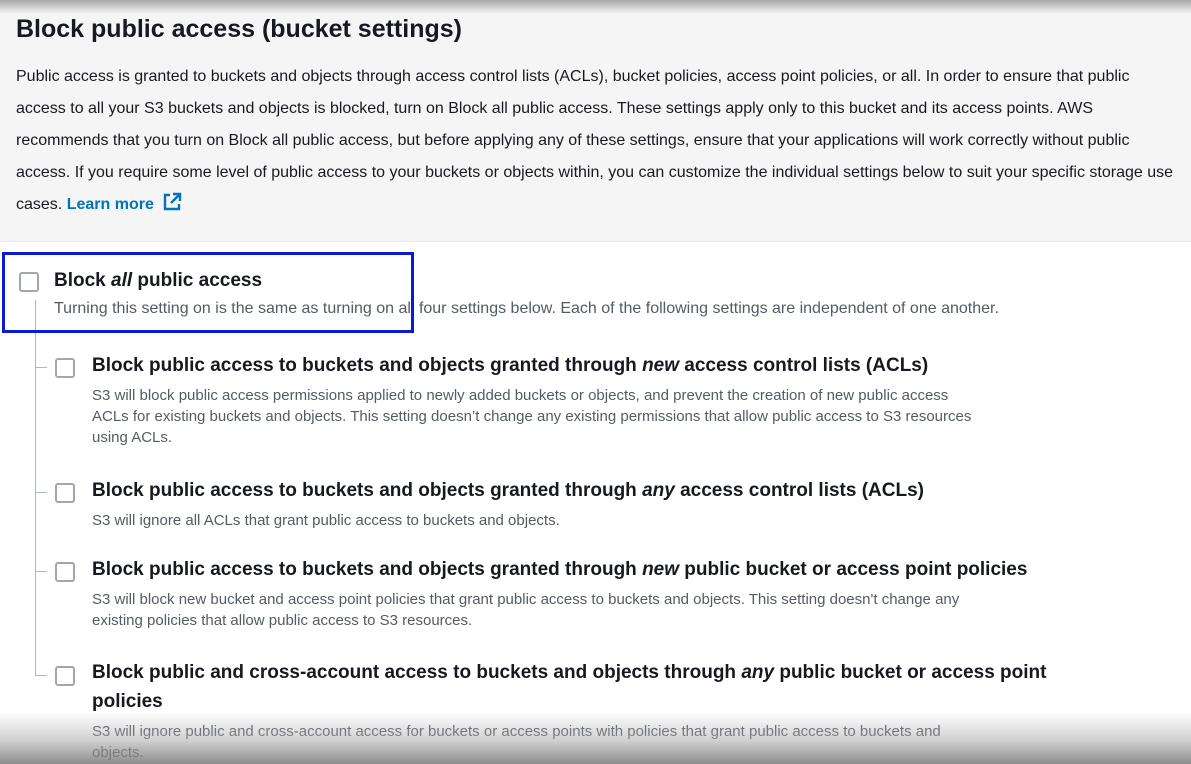 This screenshot has width=1191, height=764. I want to click on block-new-policies-checkbox, so click(65, 572).